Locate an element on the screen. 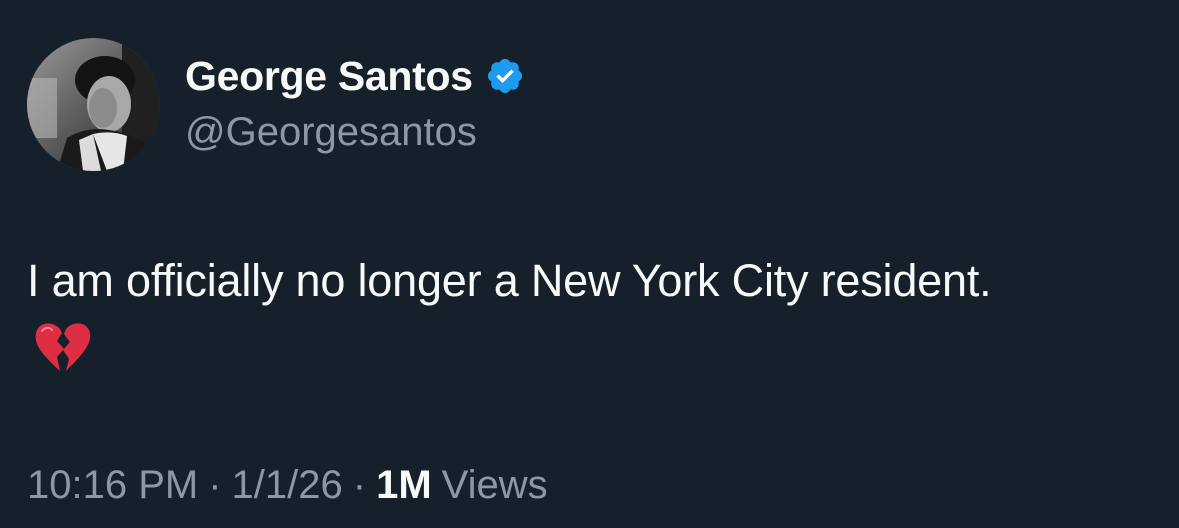  display-name: George Santos is located at coordinates (329, 76).